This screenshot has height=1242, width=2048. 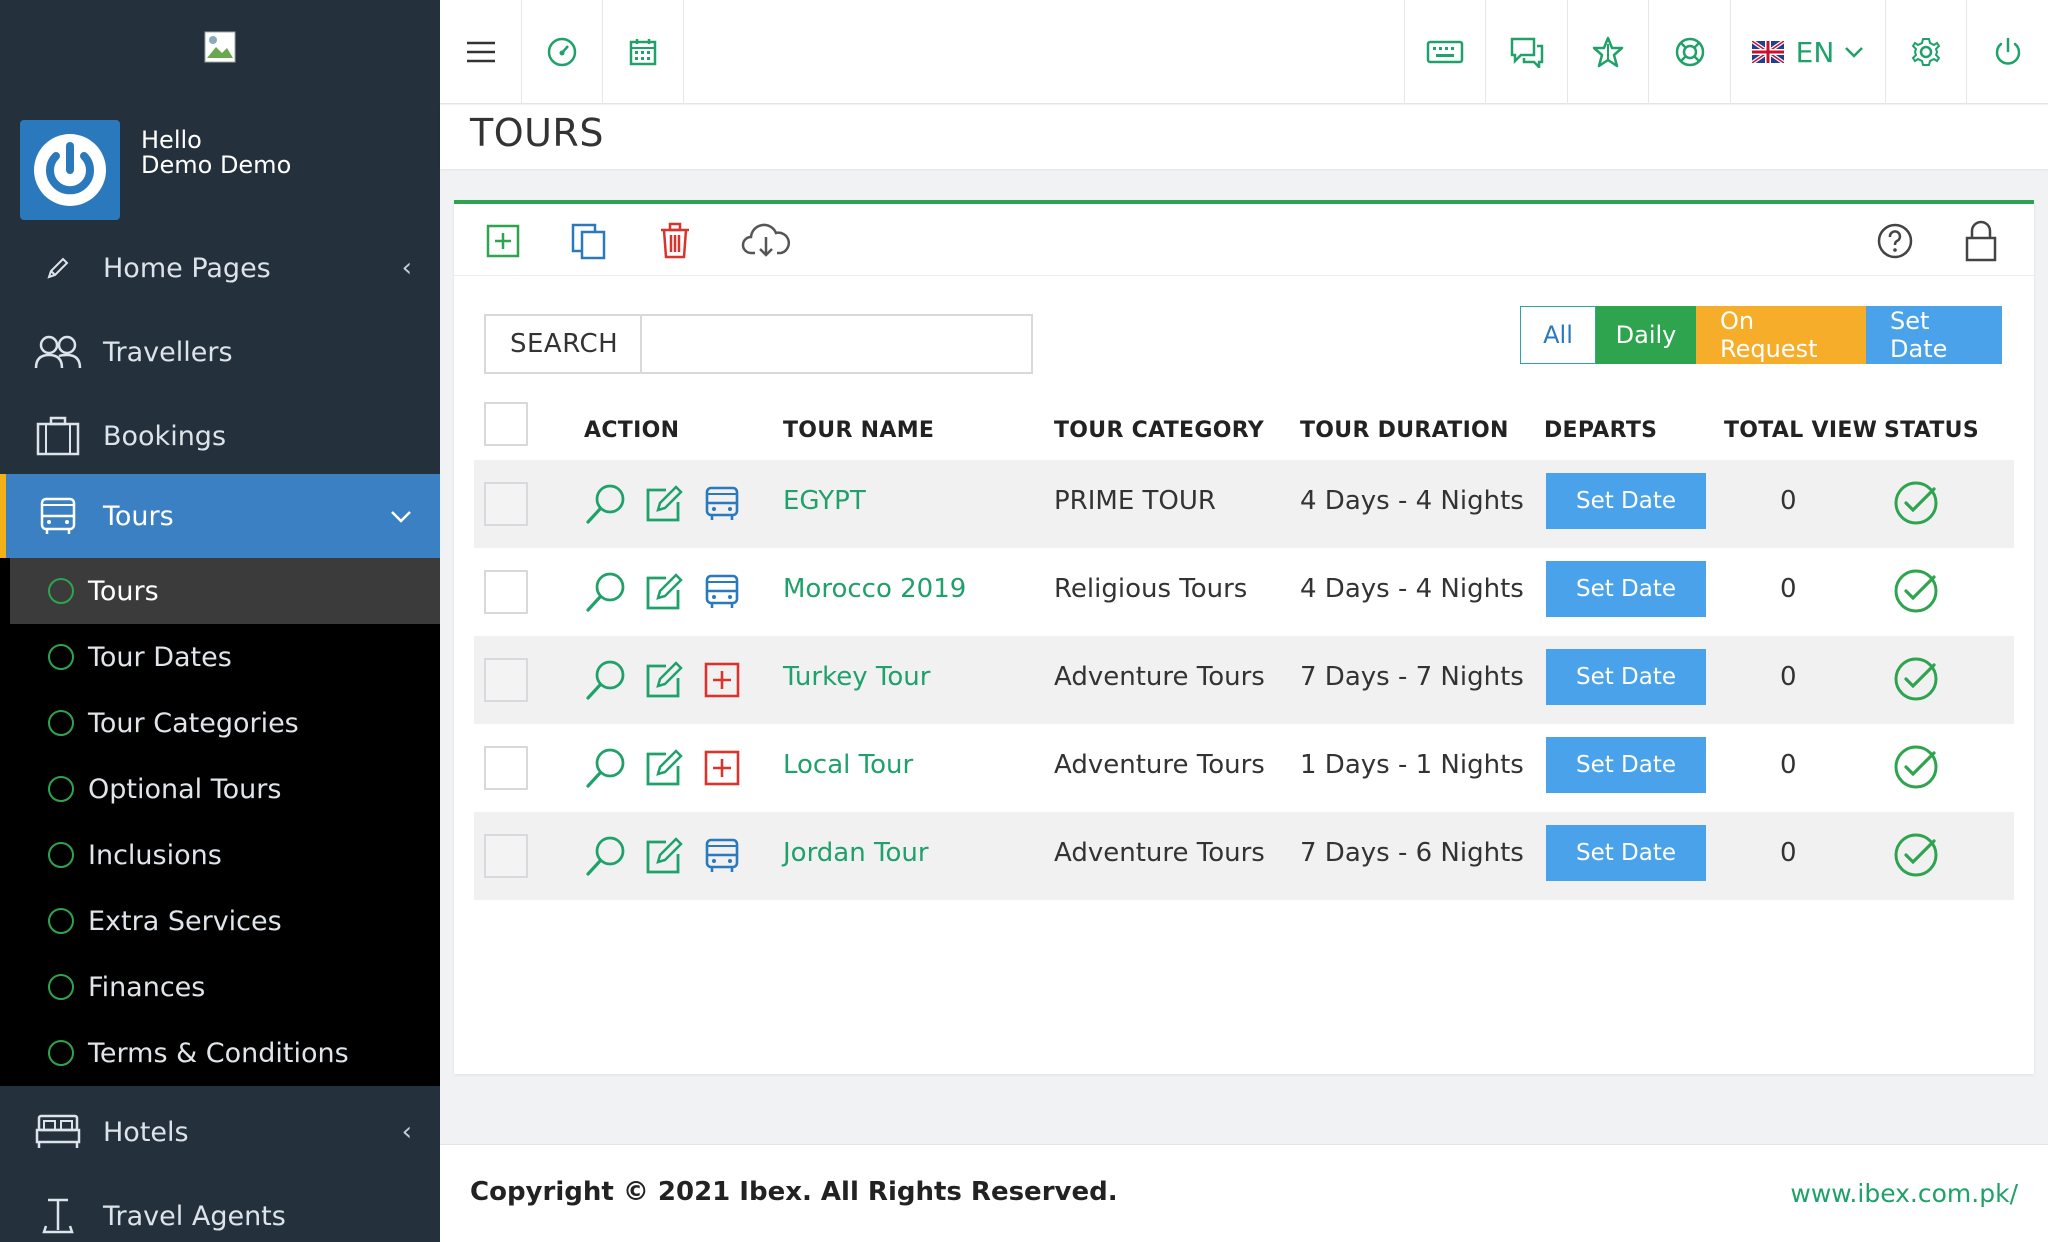 What do you see at coordinates (1934, 335) in the screenshot?
I see `filter-set-date-button: Set Date` at bounding box center [1934, 335].